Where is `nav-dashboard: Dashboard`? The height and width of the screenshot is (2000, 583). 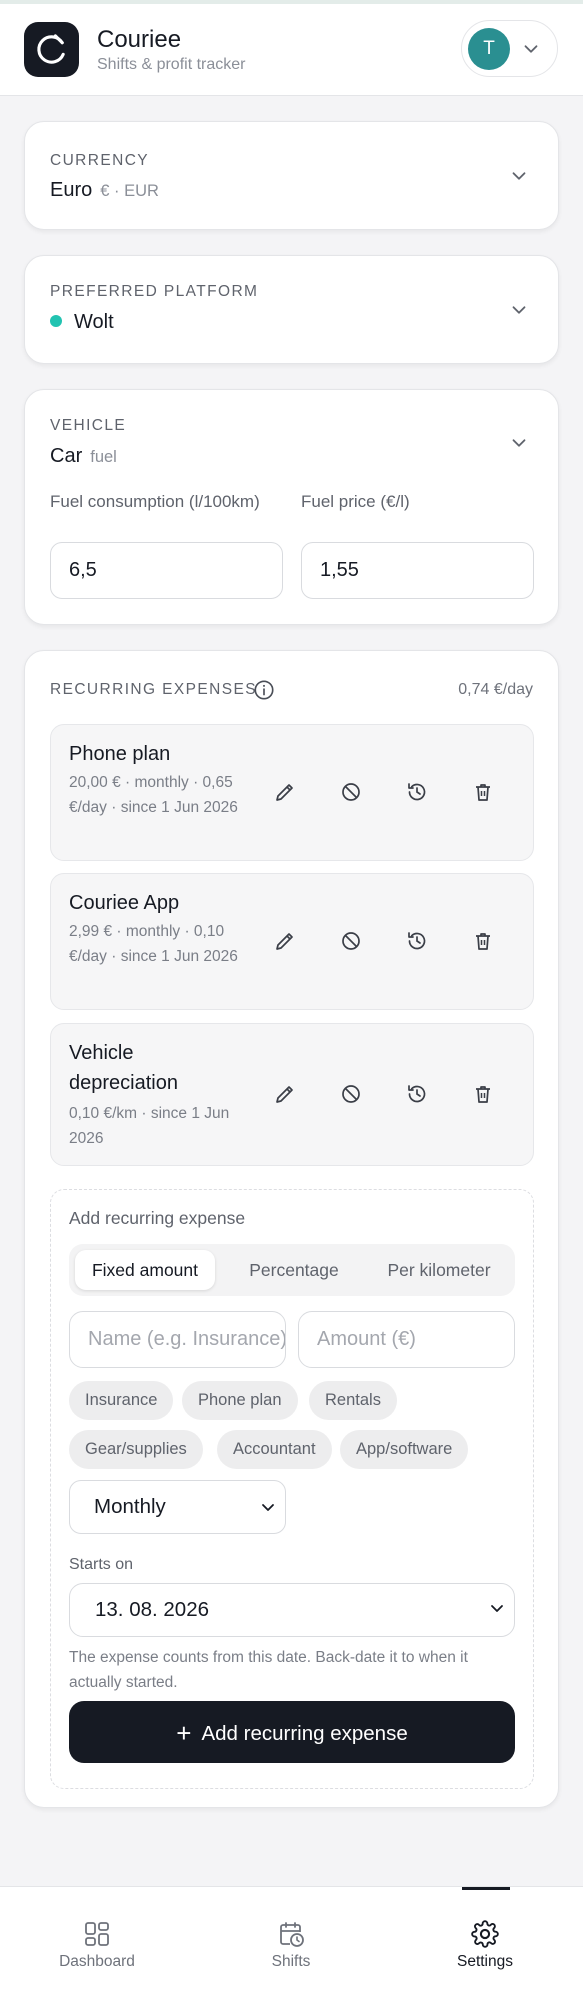
nav-dashboard: Dashboard is located at coordinates (97, 1943).